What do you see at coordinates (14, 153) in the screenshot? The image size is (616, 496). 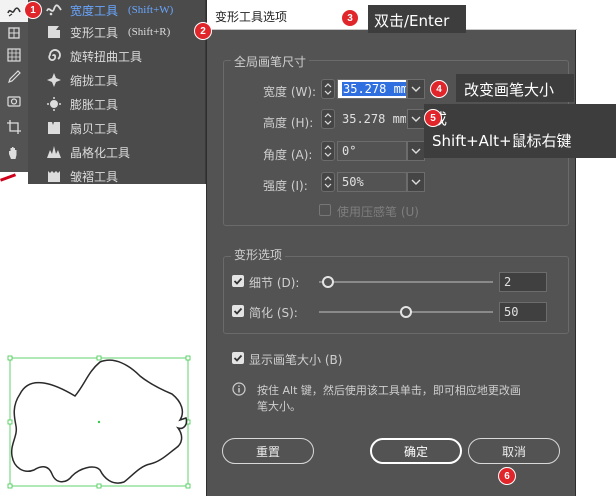 I see `hand-icon` at bounding box center [14, 153].